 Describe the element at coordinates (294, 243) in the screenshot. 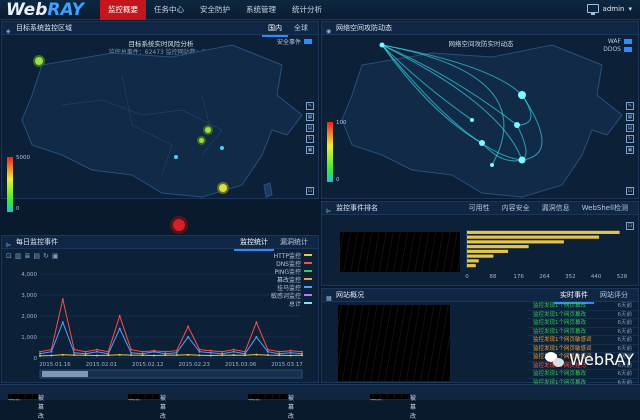

I see `tab-vuln-stats: 漏洞统计` at that location.